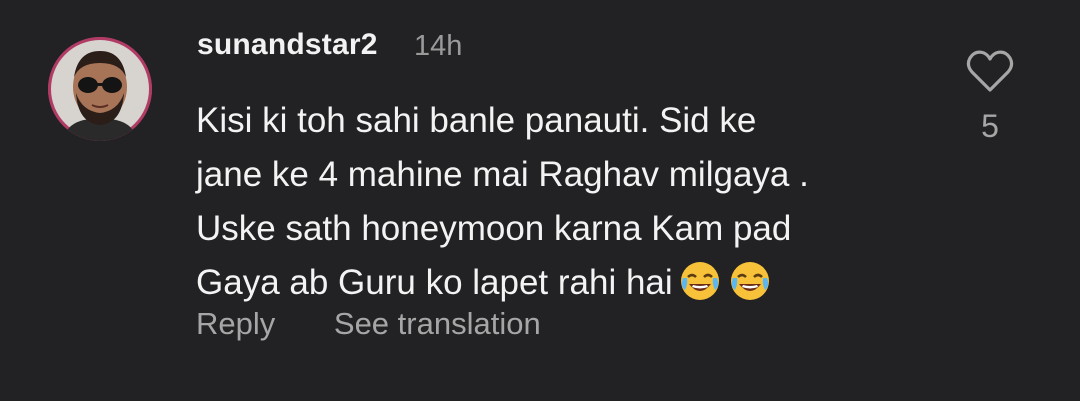 This screenshot has width=1080, height=401. What do you see at coordinates (438, 46) in the screenshot?
I see `comment-timestamp: 14h` at bounding box center [438, 46].